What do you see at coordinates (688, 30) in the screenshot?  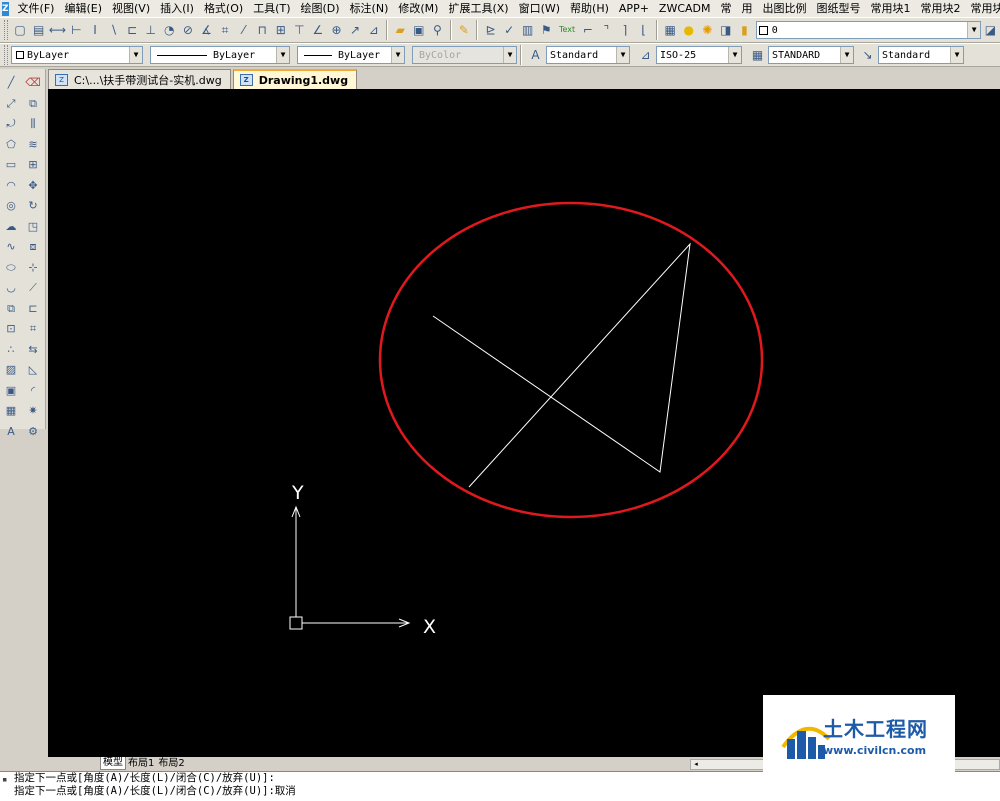 I see `bulb-icon: ●` at bounding box center [688, 30].